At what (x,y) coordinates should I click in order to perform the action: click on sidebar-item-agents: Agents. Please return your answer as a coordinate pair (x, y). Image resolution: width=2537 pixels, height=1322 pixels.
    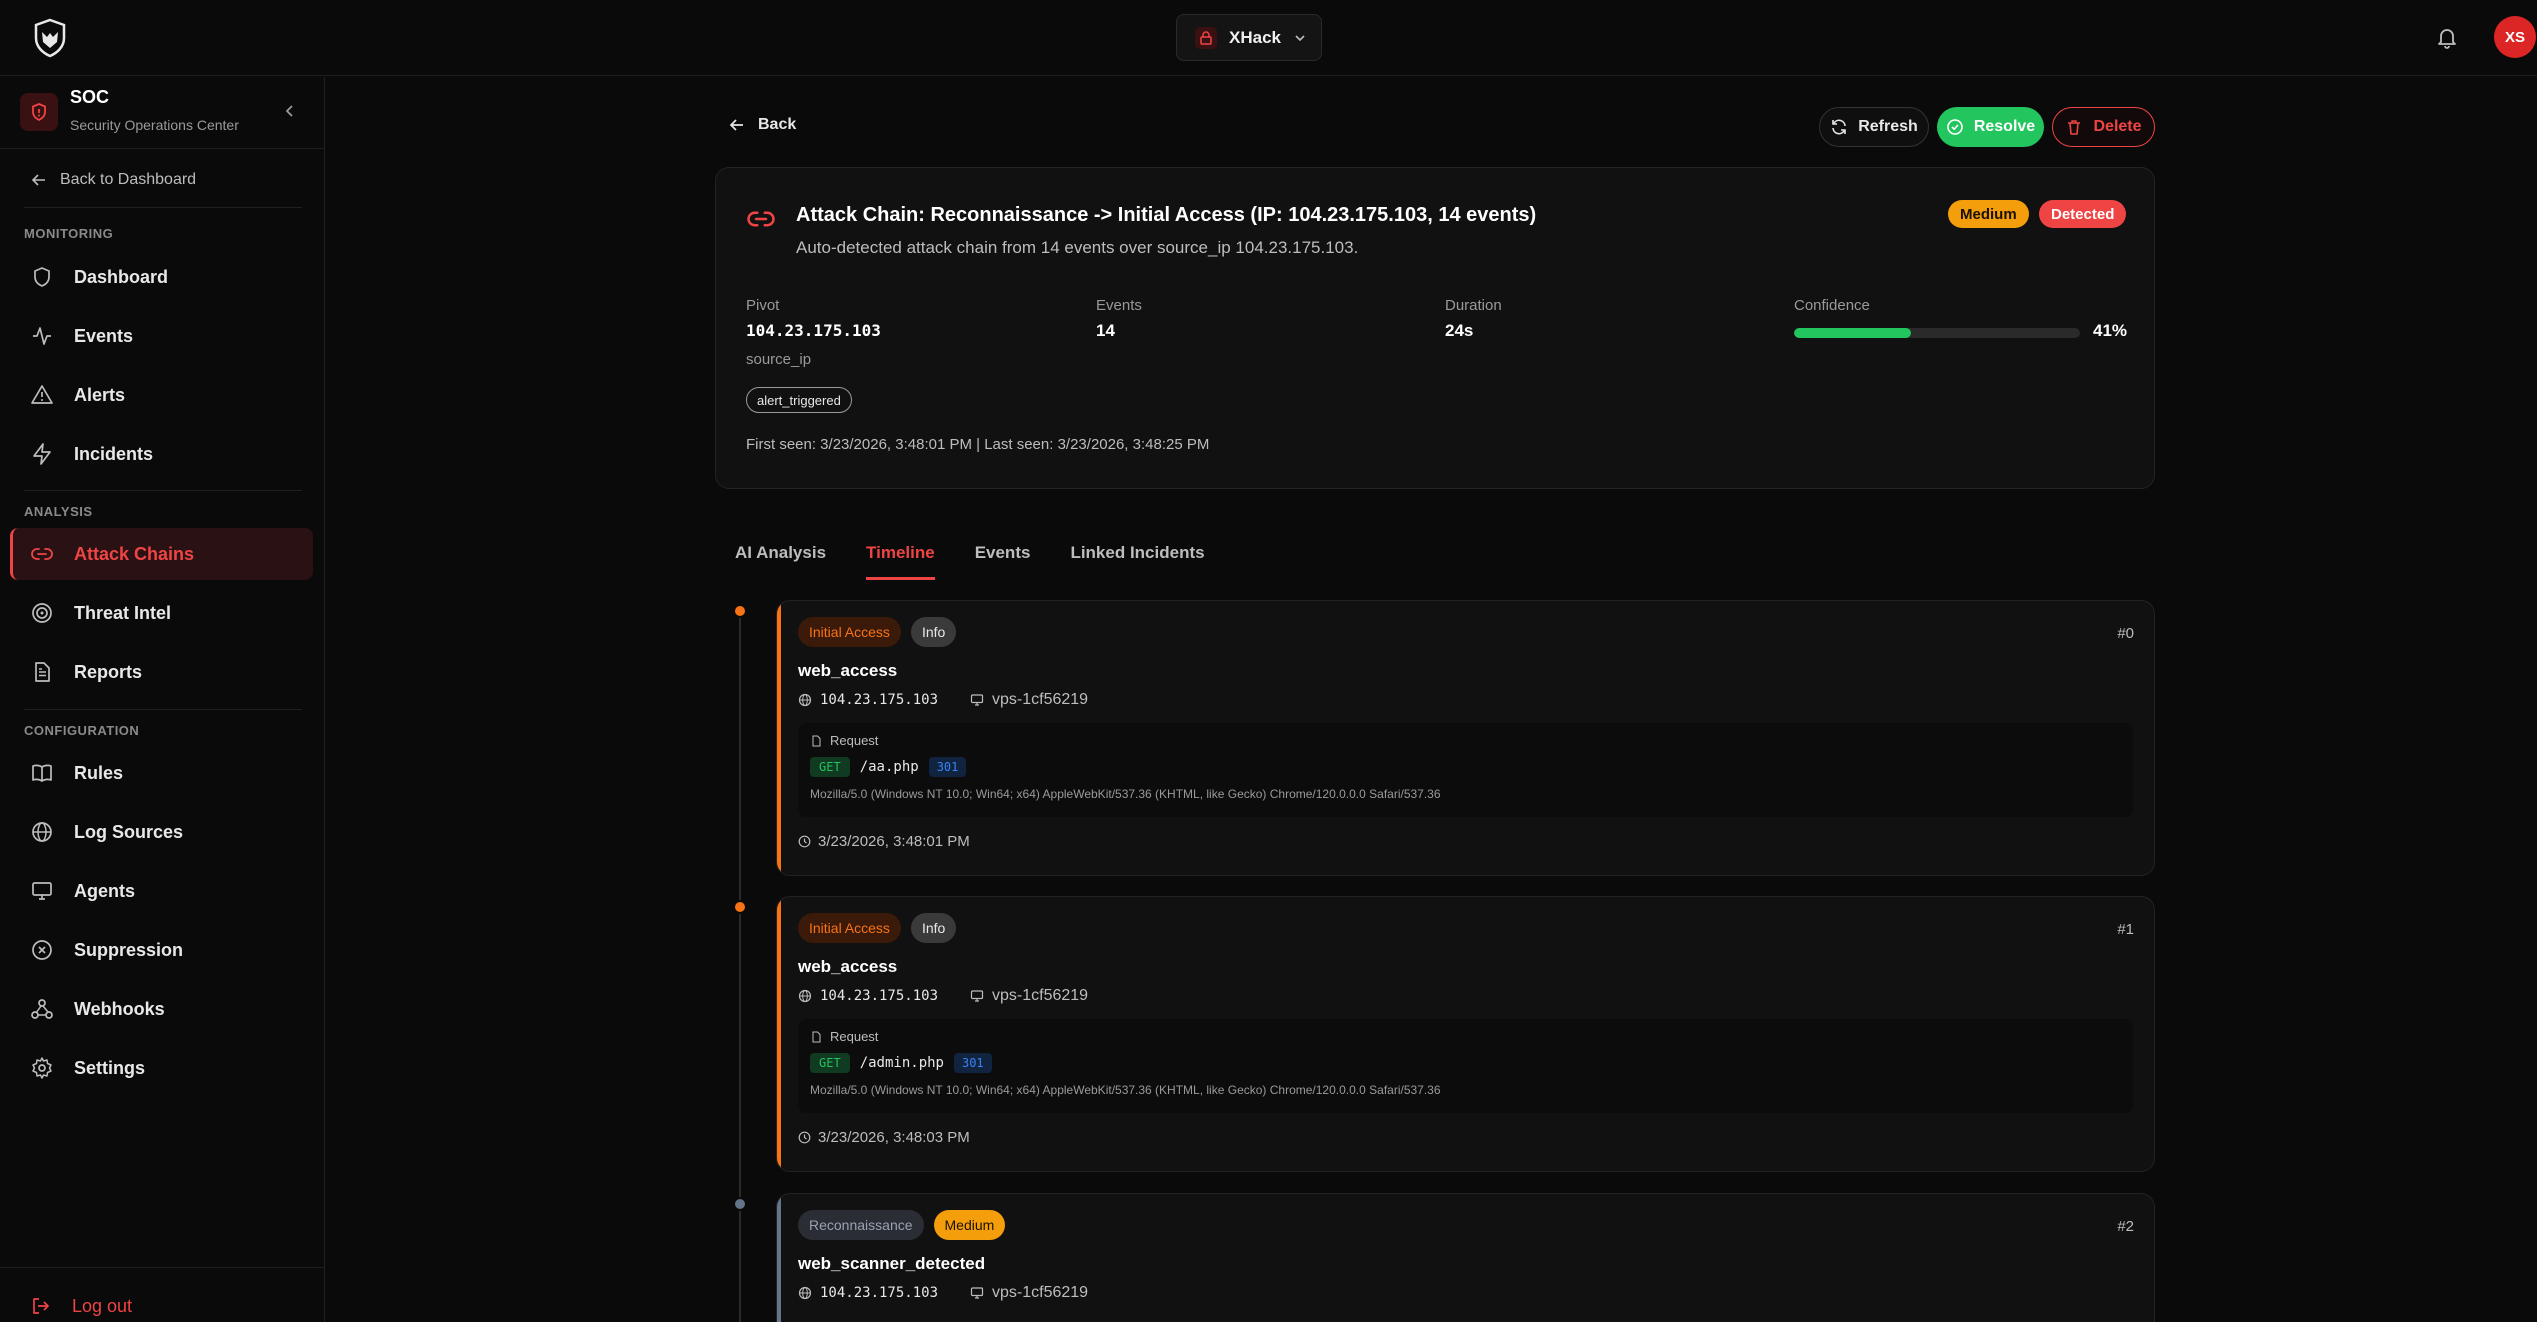
    Looking at the image, I should click on (161, 891).